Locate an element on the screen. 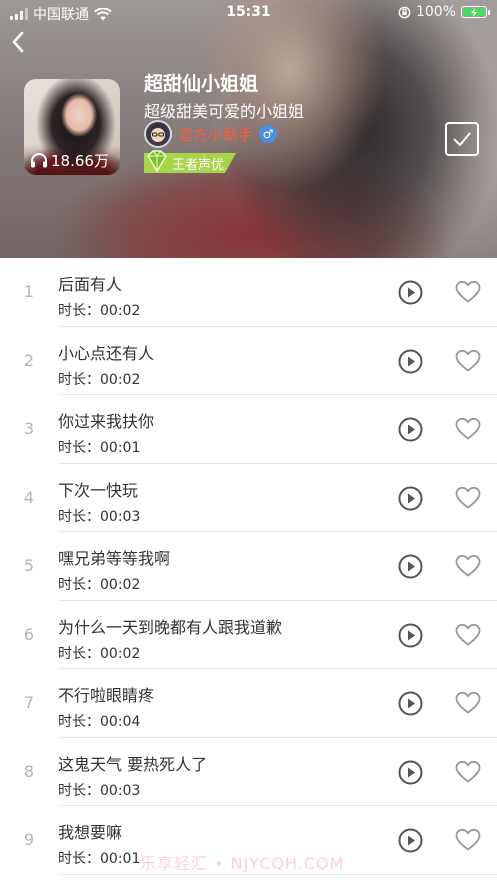  play-count-value: 18.66万 is located at coordinates (80, 160).